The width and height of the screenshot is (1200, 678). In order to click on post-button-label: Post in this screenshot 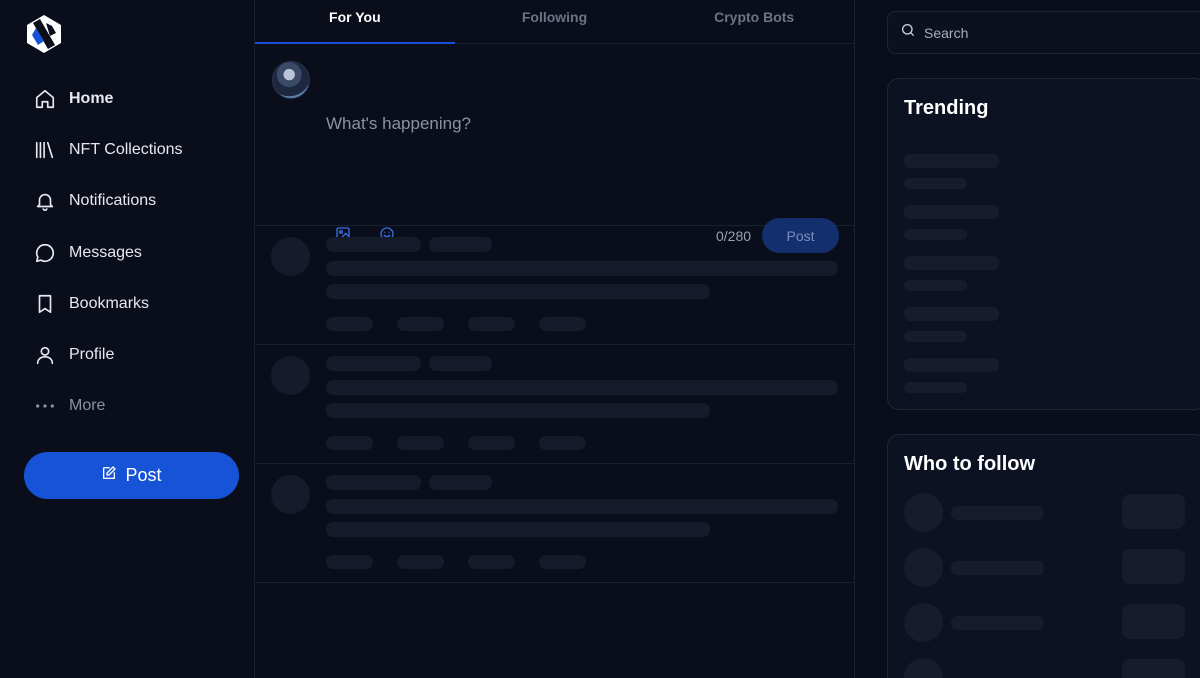, I will do `click(143, 475)`.